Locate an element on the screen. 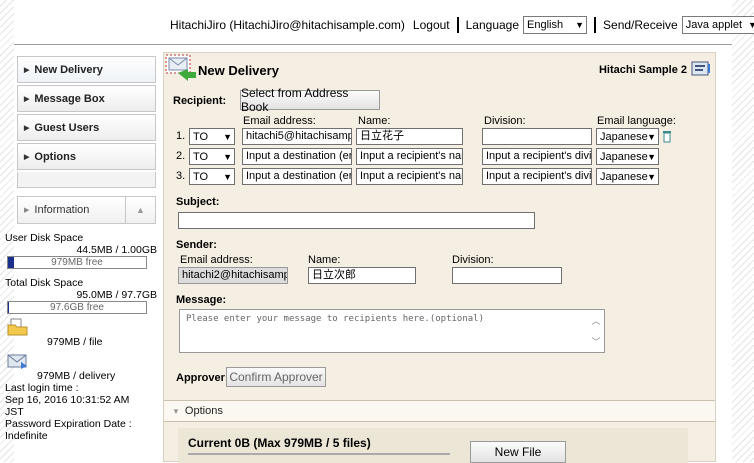 Image resolution: width=754 pixels, height=463 pixels. current-upload-status: Current 0B (Max 979MB / 5 files) is located at coordinates (279, 443).